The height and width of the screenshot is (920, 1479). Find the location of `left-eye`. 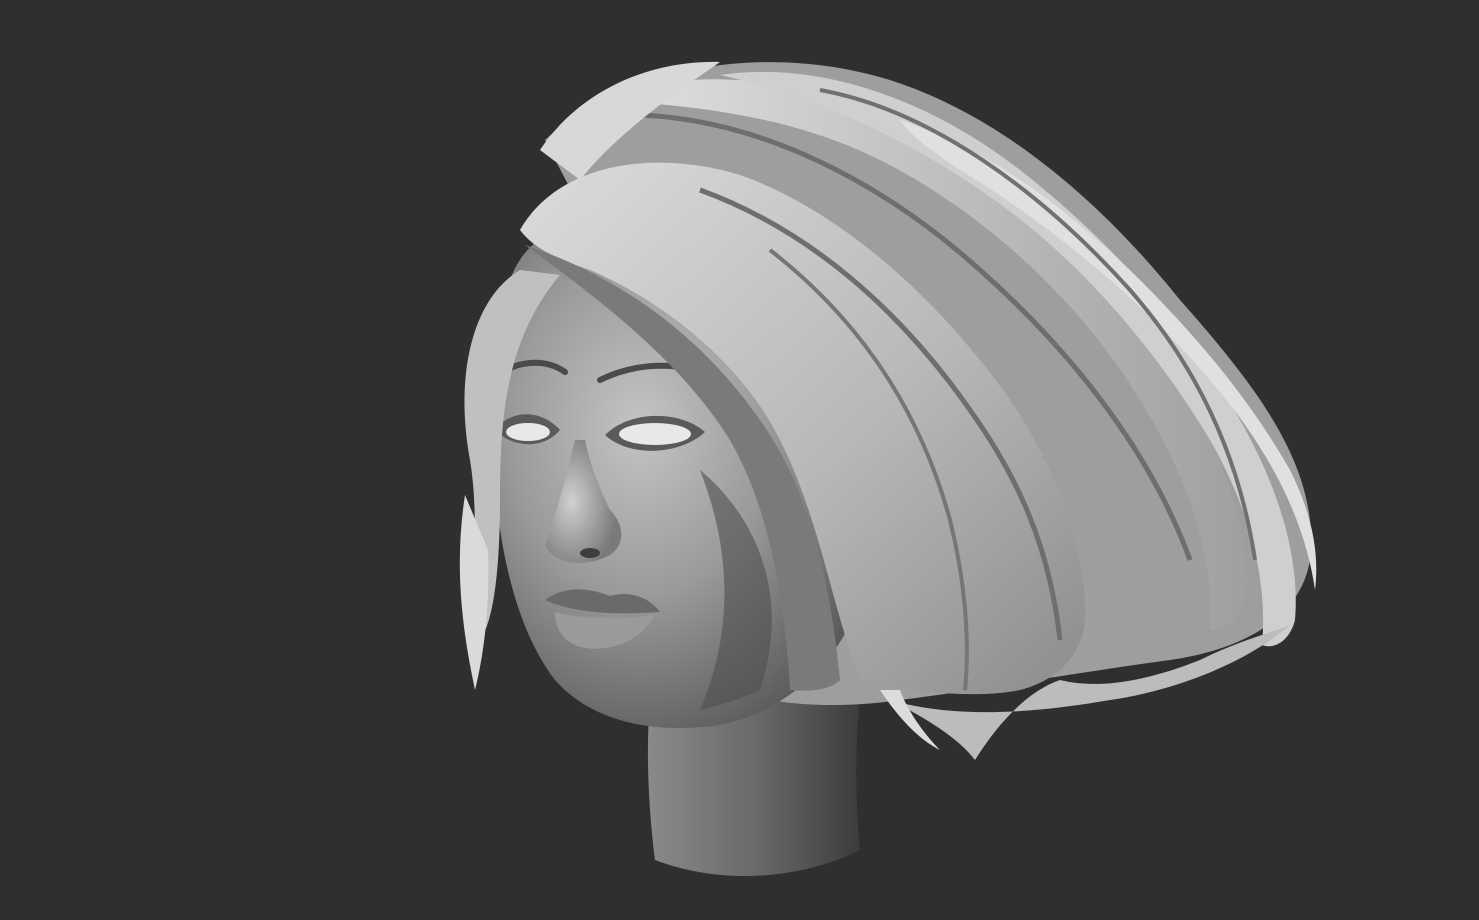

left-eye is located at coordinates (528, 432).